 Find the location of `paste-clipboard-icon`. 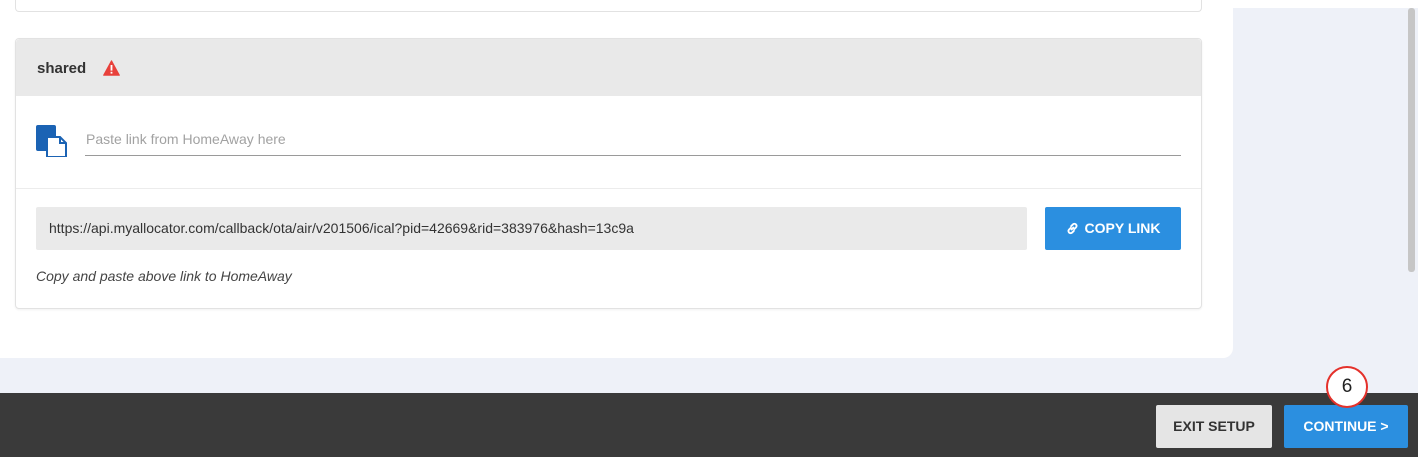

paste-clipboard-icon is located at coordinates (51, 141).